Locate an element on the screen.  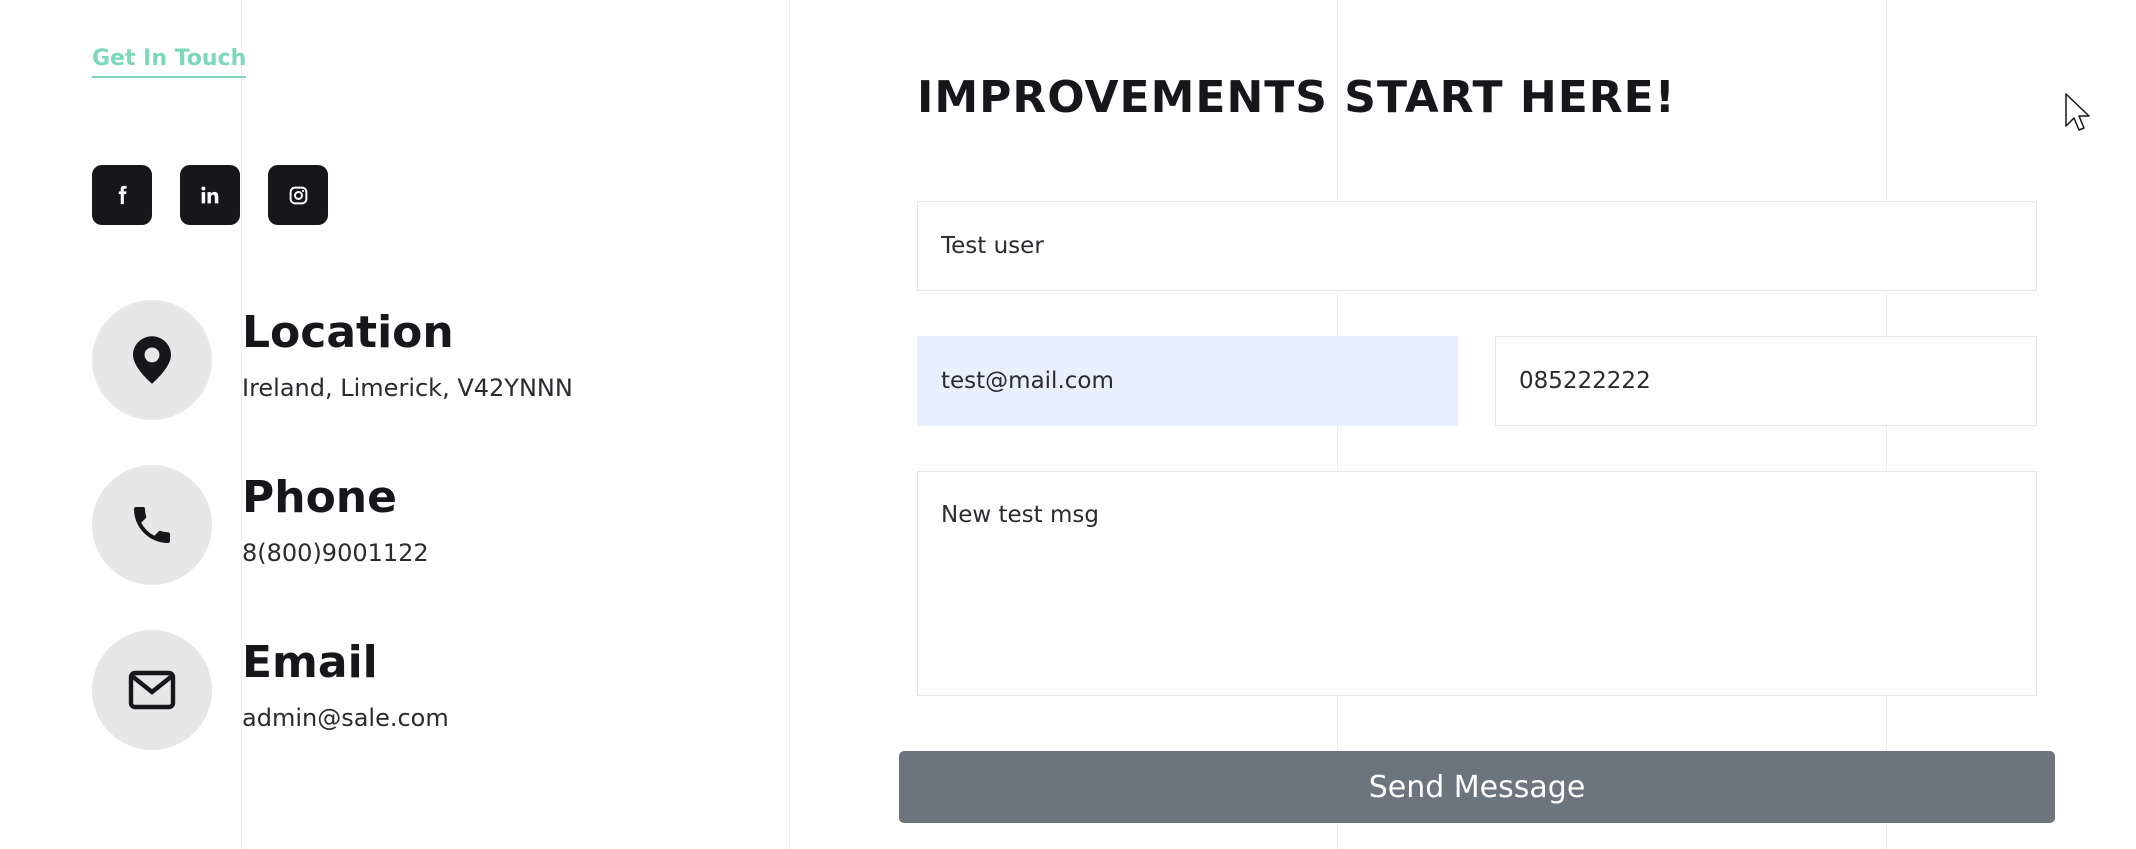
mouse-cursor-icon is located at coordinates (2077, 112).